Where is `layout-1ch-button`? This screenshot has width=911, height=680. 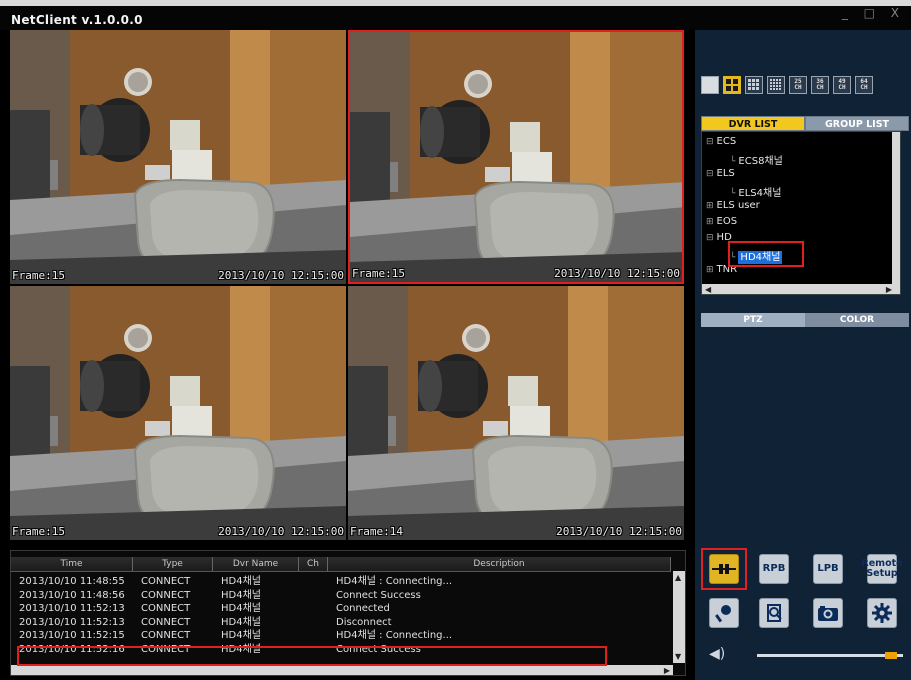
layout-1ch-button is located at coordinates (710, 85).